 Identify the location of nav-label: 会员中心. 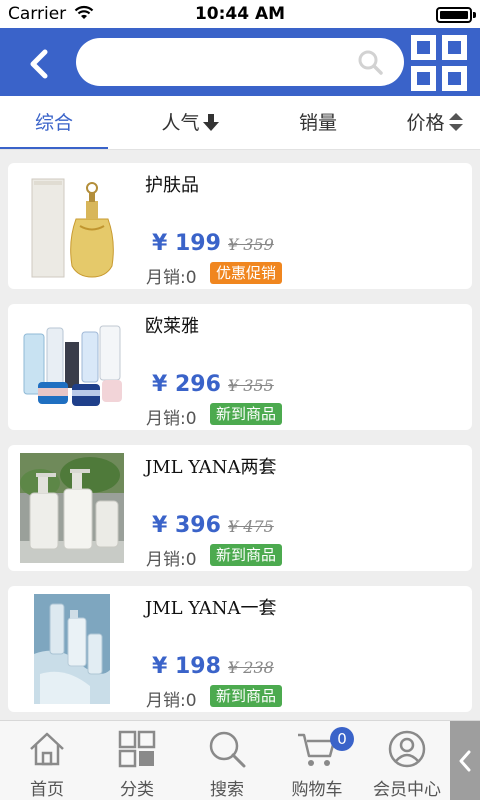
(407, 790).